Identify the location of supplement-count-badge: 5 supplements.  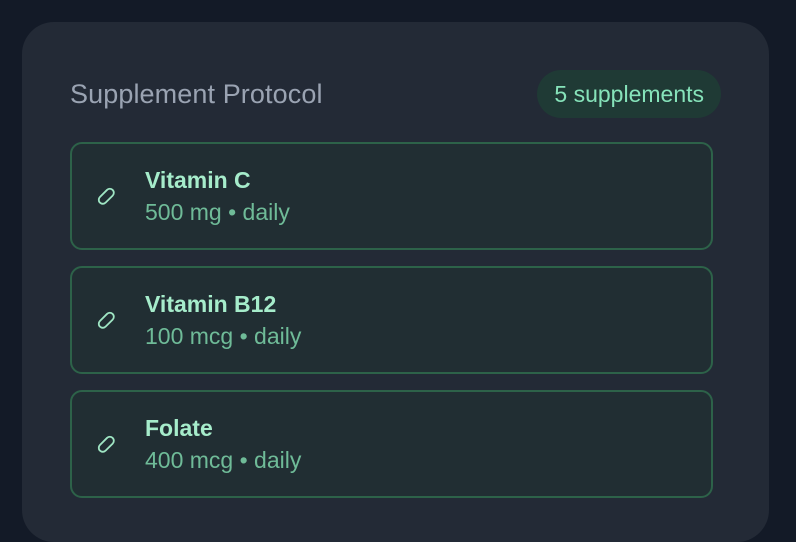
(629, 94).